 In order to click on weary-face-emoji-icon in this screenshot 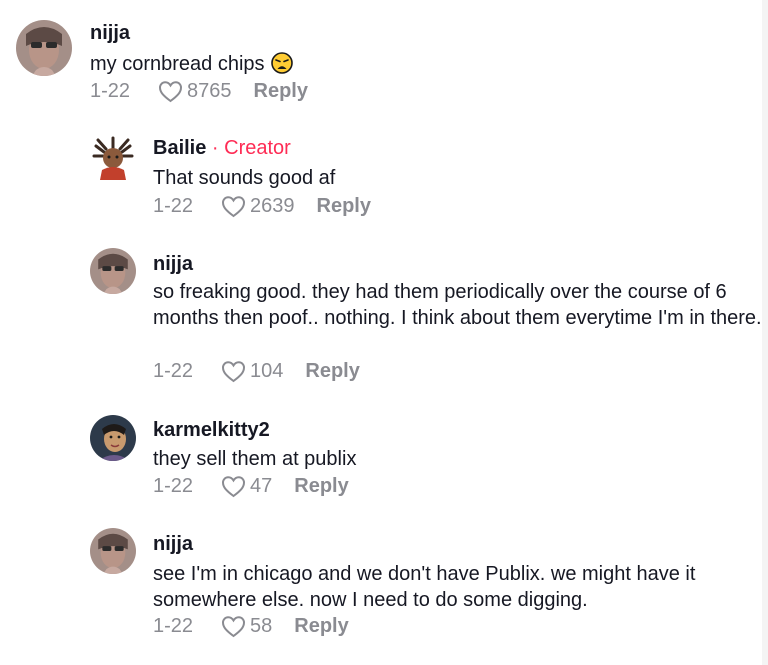, I will do `click(281, 63)`.